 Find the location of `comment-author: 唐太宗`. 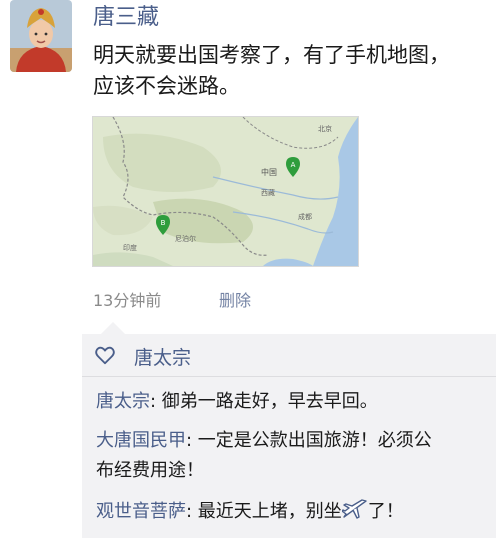

comment-author: 唐太宗 is located at coordinates (123, 401).